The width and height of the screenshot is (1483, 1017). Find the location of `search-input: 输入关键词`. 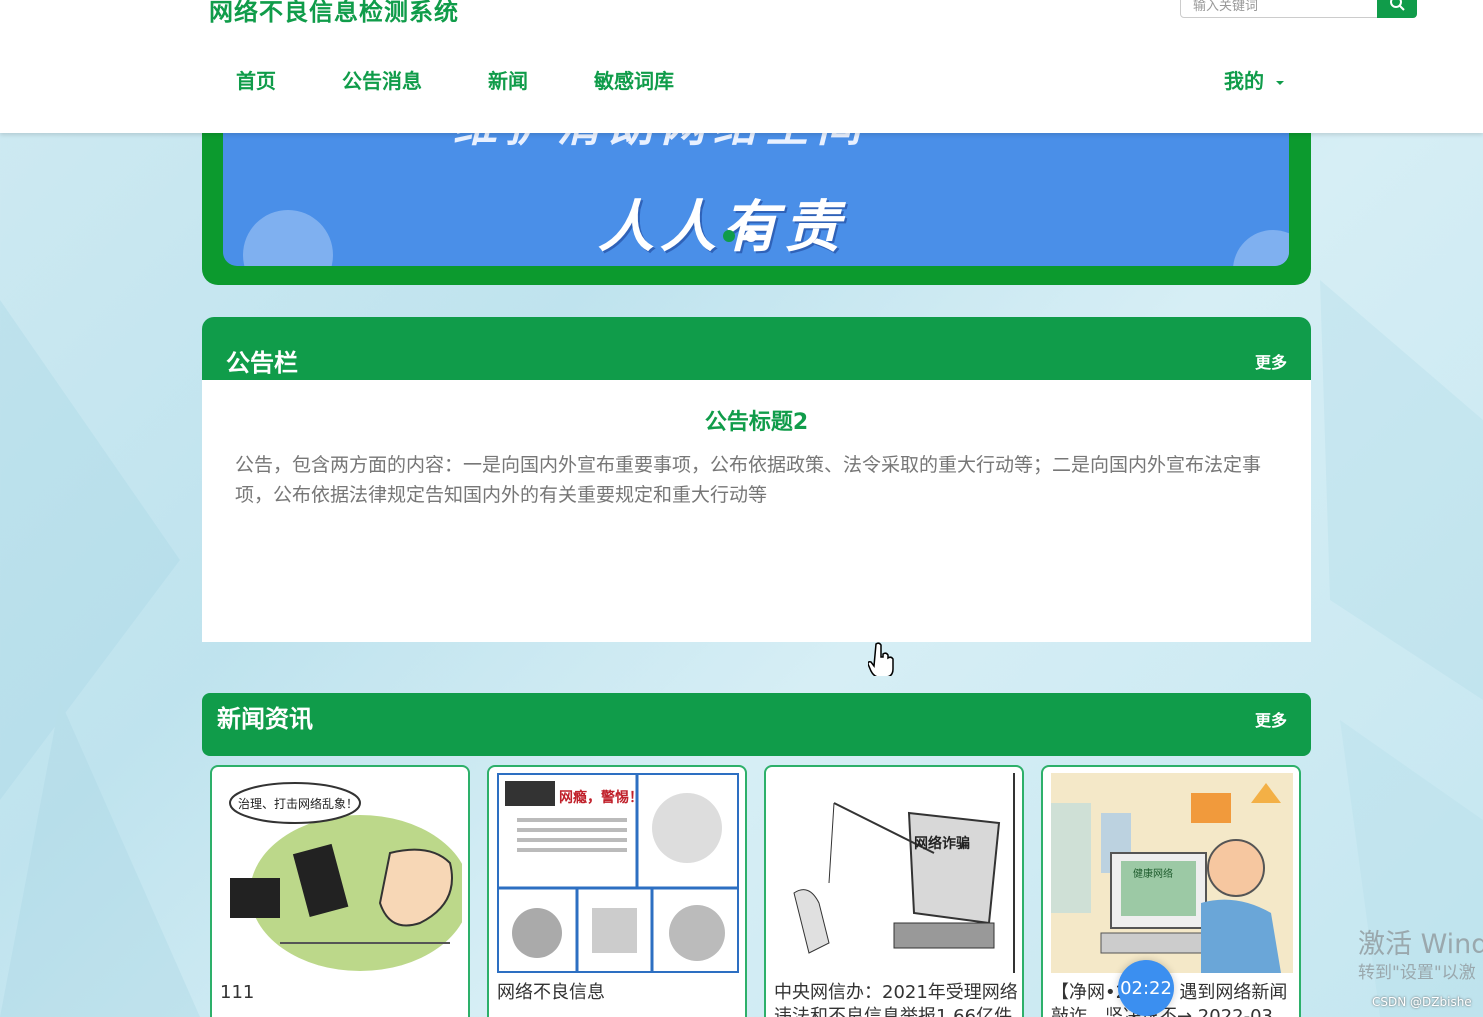

search-input: 输入关键词 is located at coordinates (1279, 9).